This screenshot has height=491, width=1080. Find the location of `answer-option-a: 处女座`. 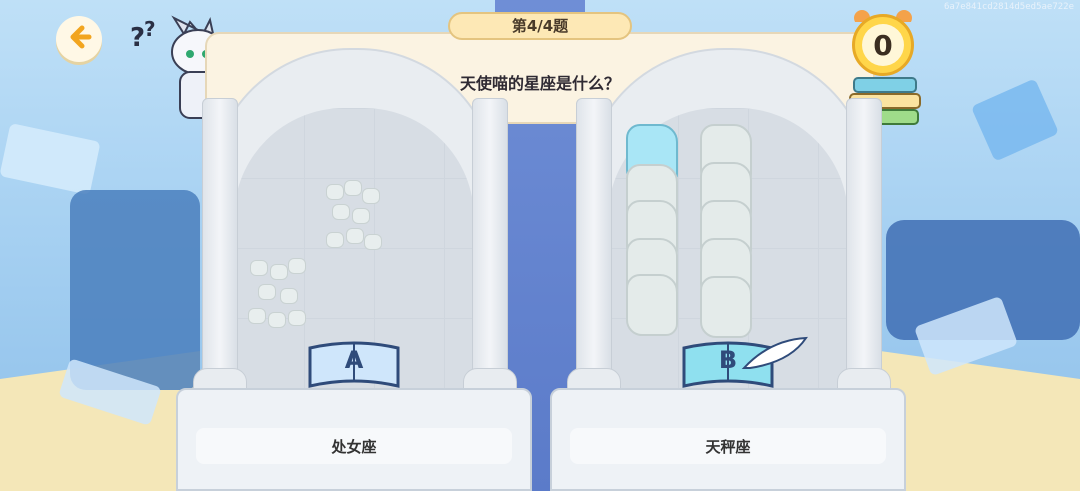

answer-option-a: 处女座 is located at coordinates (354, 446).